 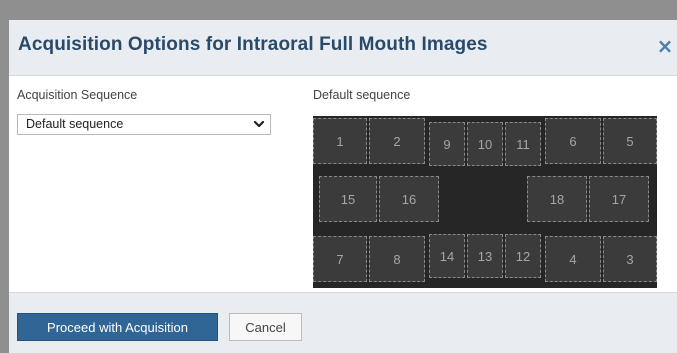 I want to click on tooth-slot: 14, so click(x=447, y=256).